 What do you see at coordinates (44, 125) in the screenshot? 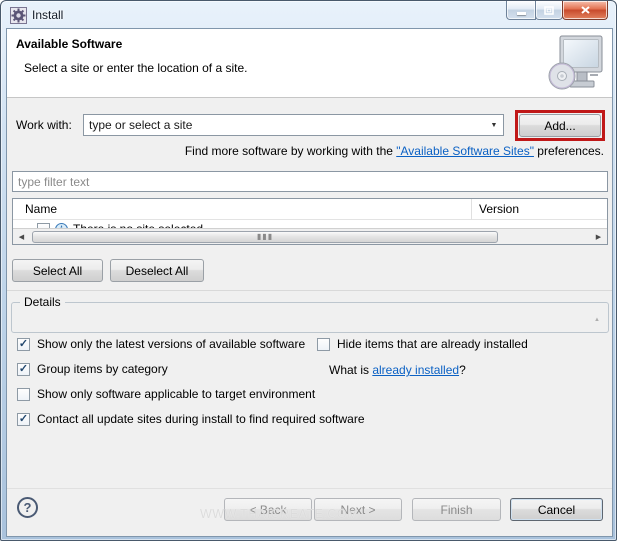
I see `work-with-label: Work with:` at bounding box center [44, 125].